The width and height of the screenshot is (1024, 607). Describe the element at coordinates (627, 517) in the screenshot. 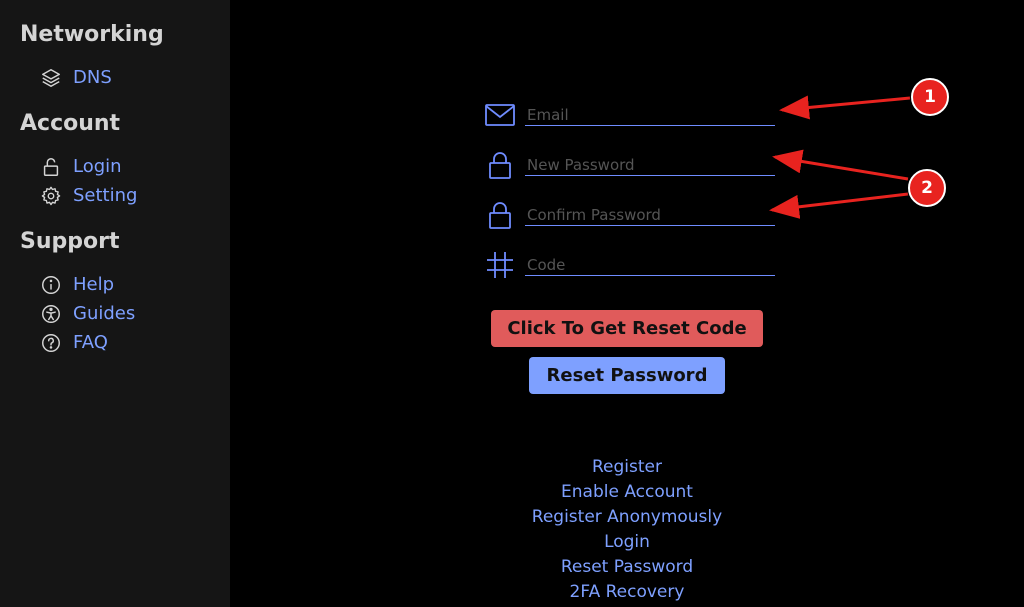

I see `register-anonymously-link: Register Anonymously` at that location.